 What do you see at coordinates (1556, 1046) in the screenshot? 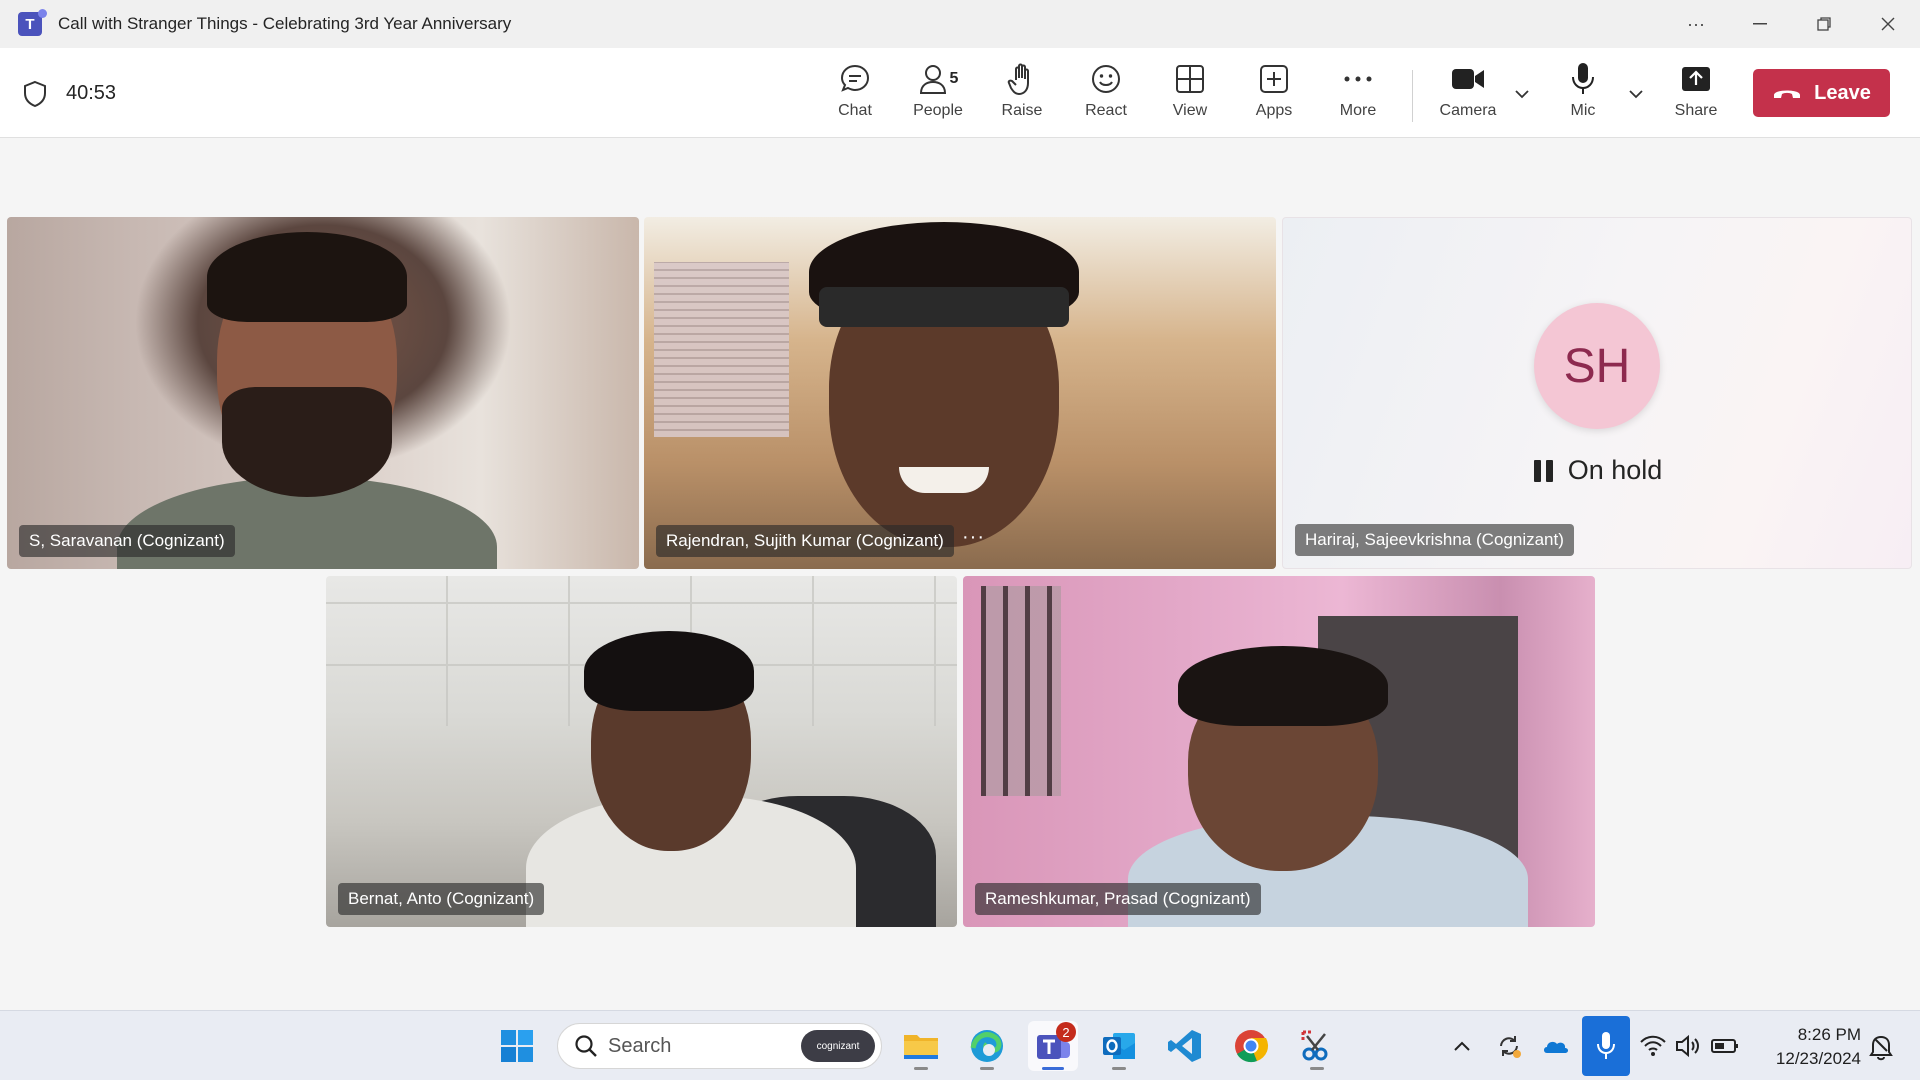
I see `onedrive-icon` at bounding box center [1556, 1046].